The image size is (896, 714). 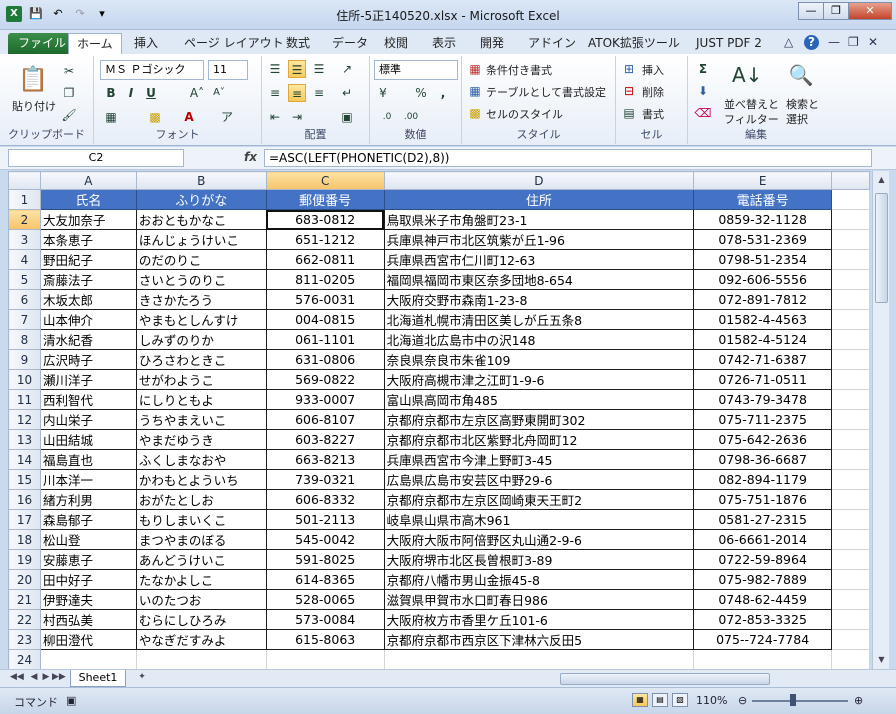 I want to click on restore-button: ❐, so click(x=836, y=11).